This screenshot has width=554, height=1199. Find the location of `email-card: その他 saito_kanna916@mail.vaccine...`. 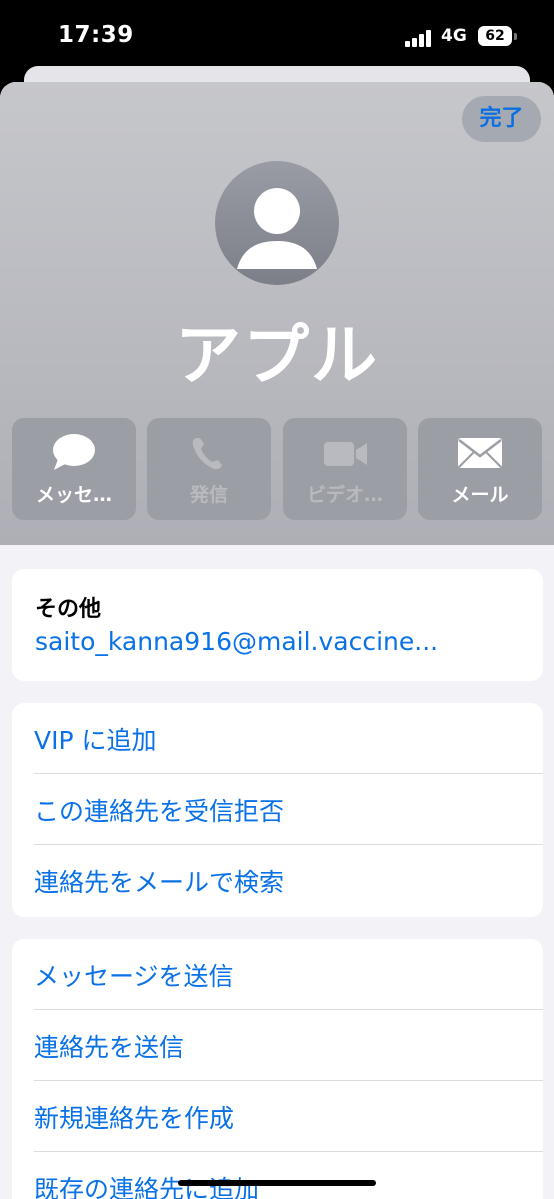

email-card: その他 saito_kanna916@mail.vaccine... is located at coordinates (277, 625).